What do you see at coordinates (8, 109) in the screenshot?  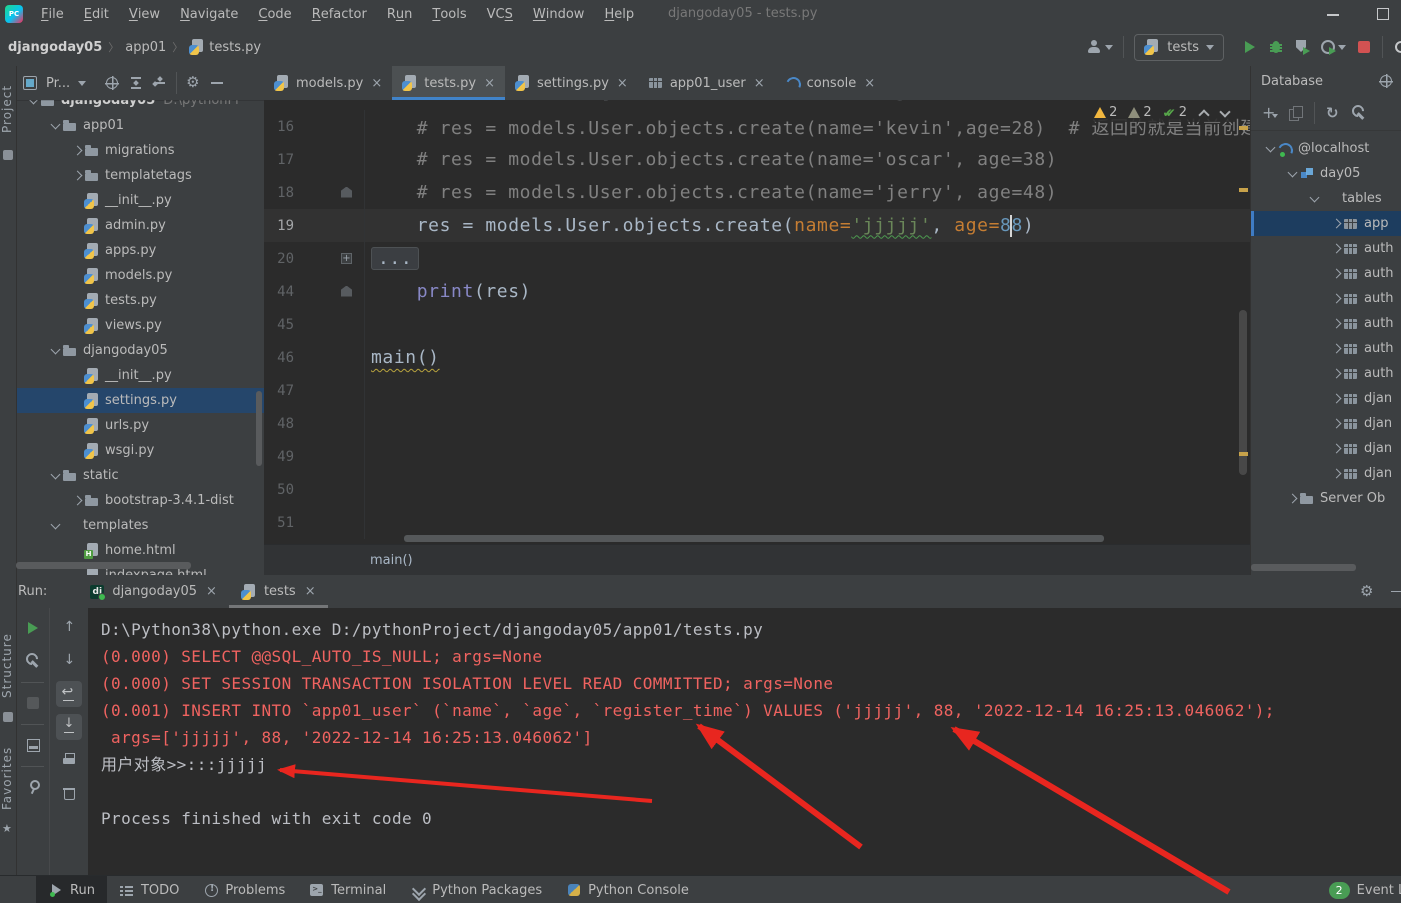 I see `tool-button-project: Project` at bounding box center [8, 109].